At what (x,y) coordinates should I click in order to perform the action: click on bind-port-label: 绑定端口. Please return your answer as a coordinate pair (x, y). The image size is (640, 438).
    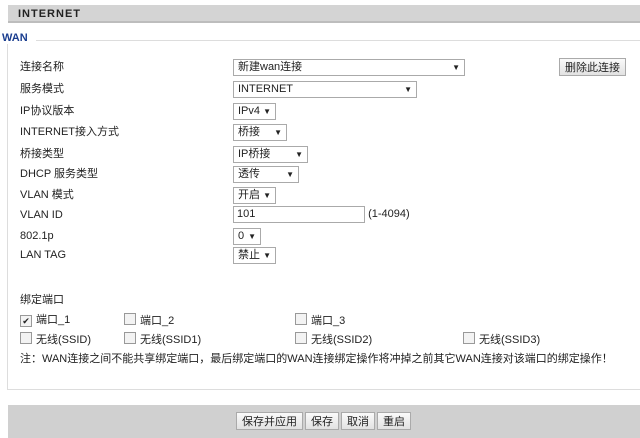
    Looking at the image, I should click on (42, 300).